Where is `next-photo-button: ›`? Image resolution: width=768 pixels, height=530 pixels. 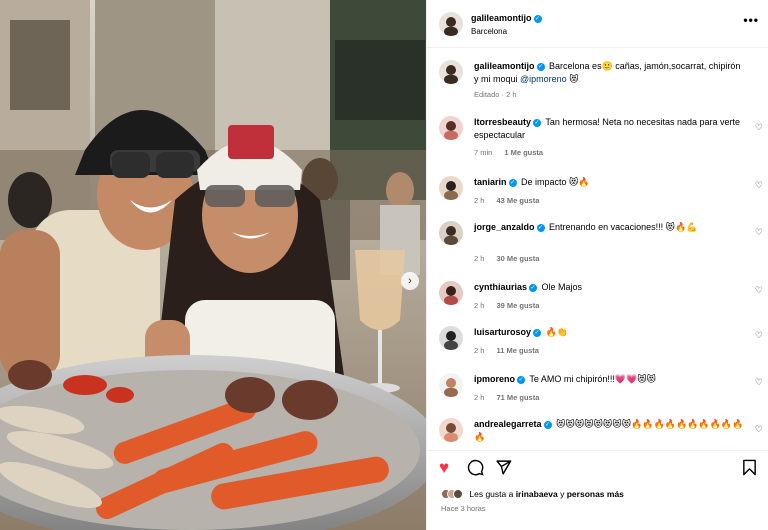
next-photo-button: › is located at coordinates (410, 281).